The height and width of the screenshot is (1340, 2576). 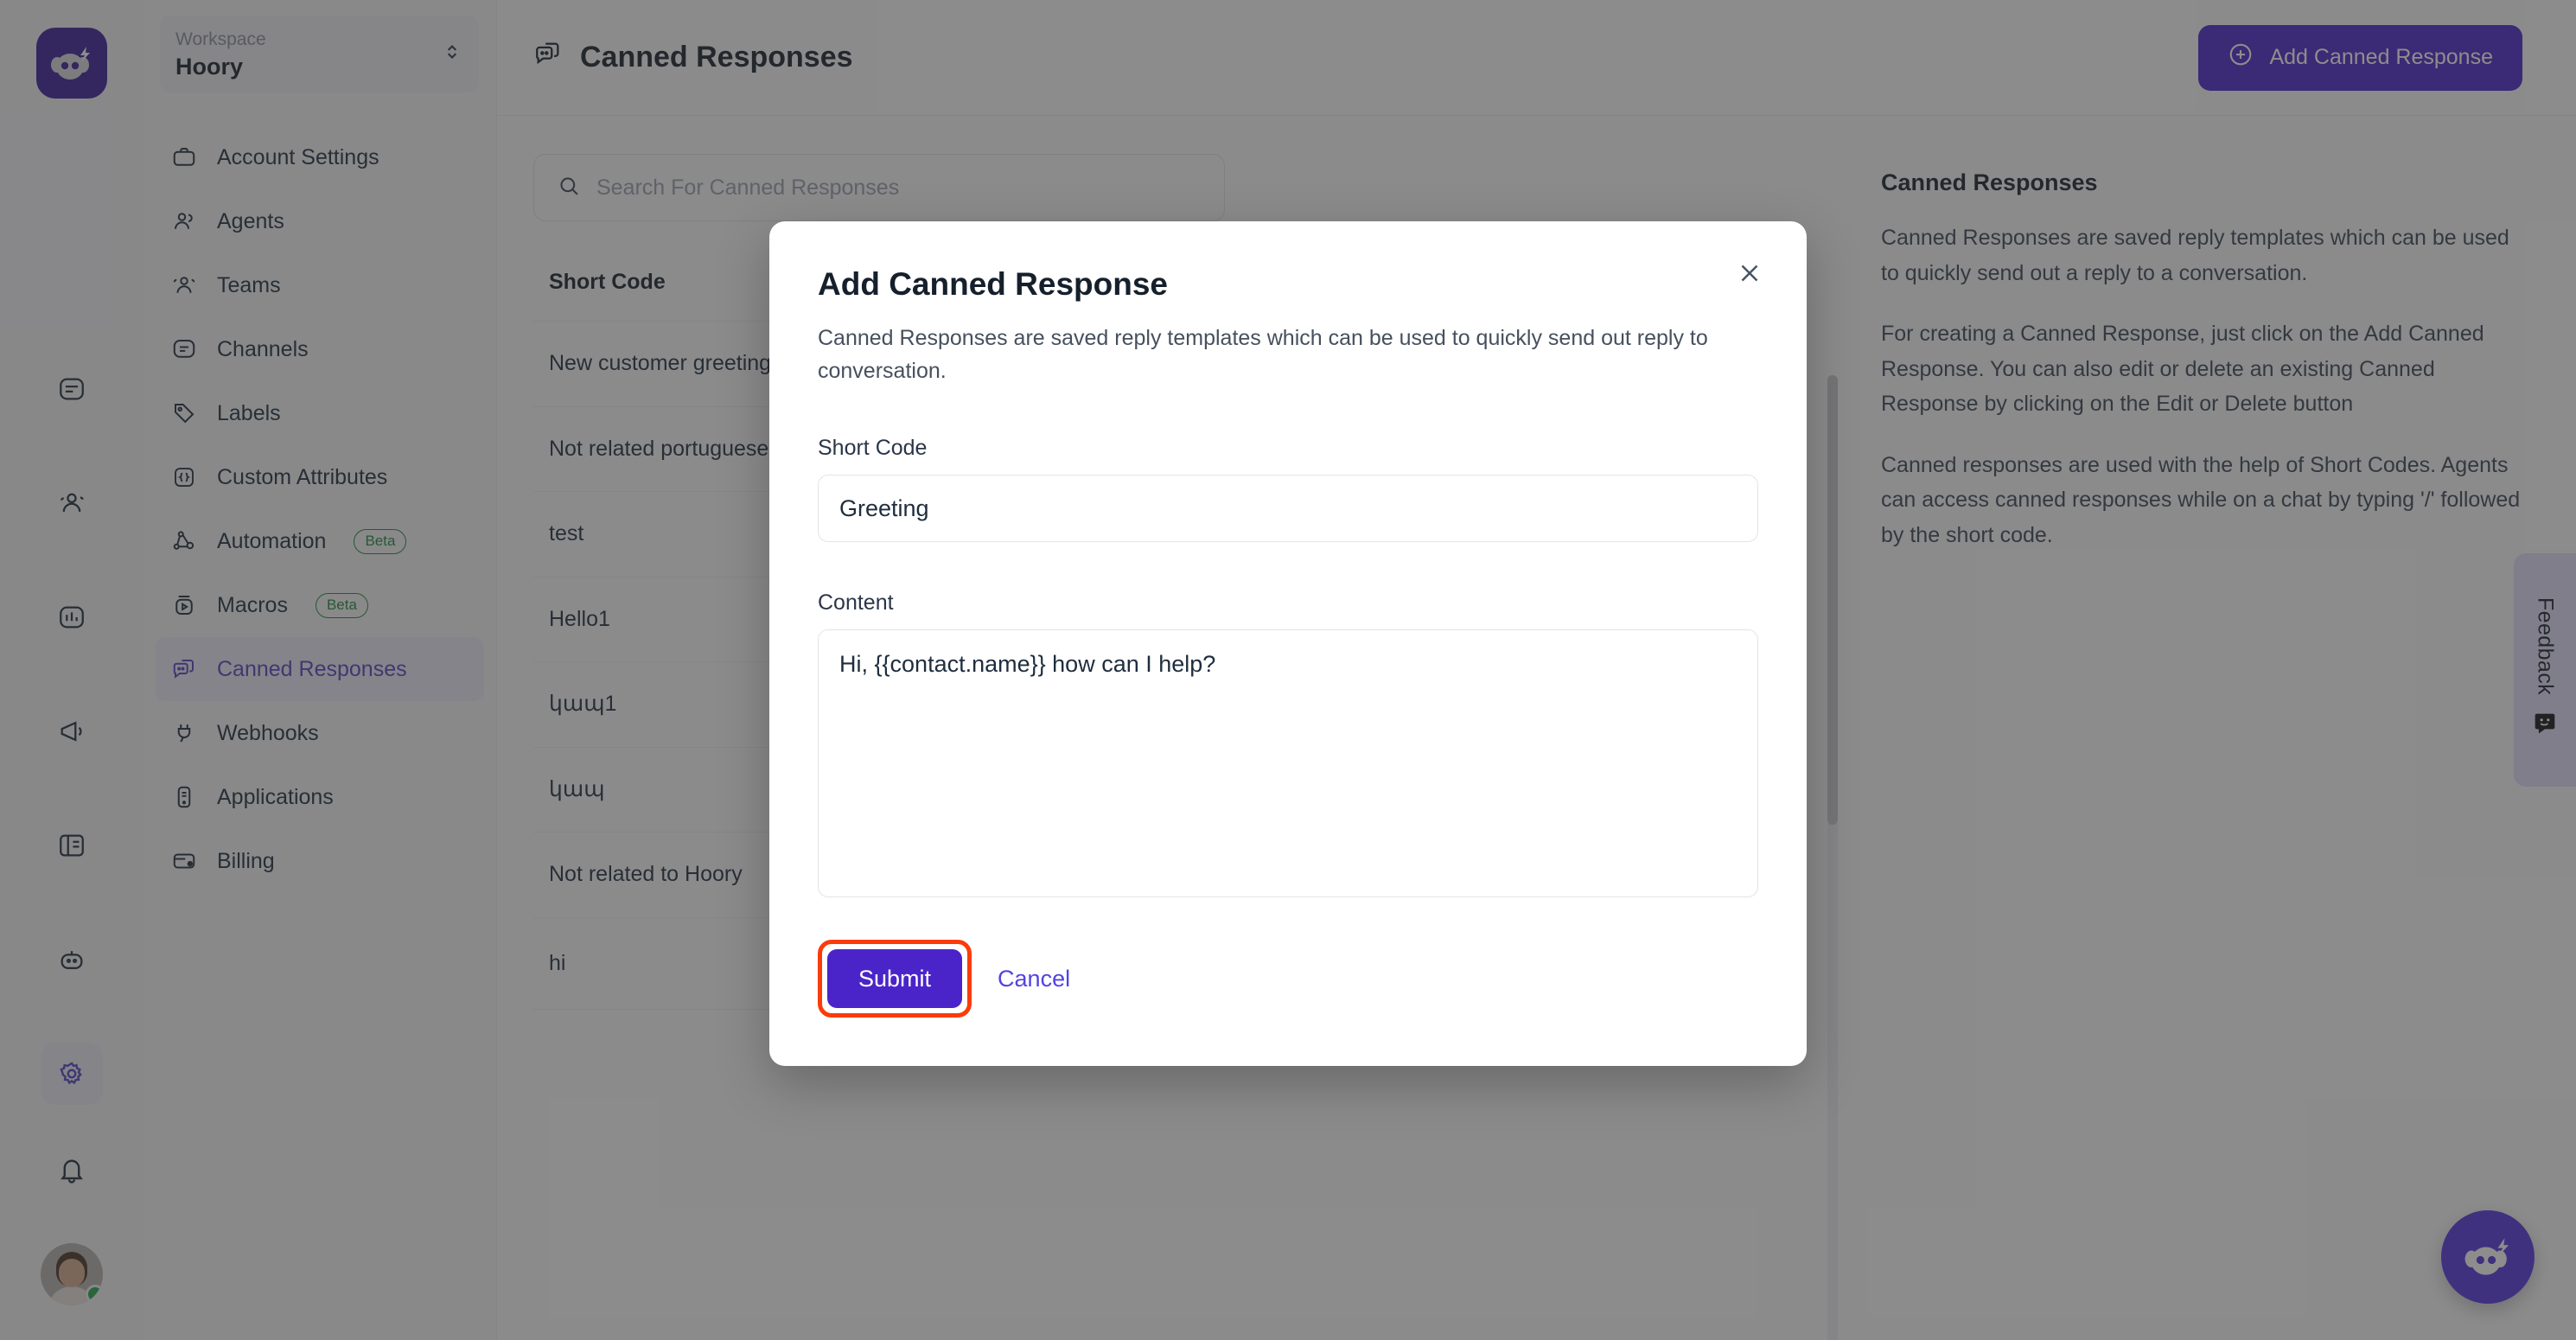 What do you see at coordinates (1288, 508) in the screenshot?
I see `short-code-input` at bounding box center [1288, 508].